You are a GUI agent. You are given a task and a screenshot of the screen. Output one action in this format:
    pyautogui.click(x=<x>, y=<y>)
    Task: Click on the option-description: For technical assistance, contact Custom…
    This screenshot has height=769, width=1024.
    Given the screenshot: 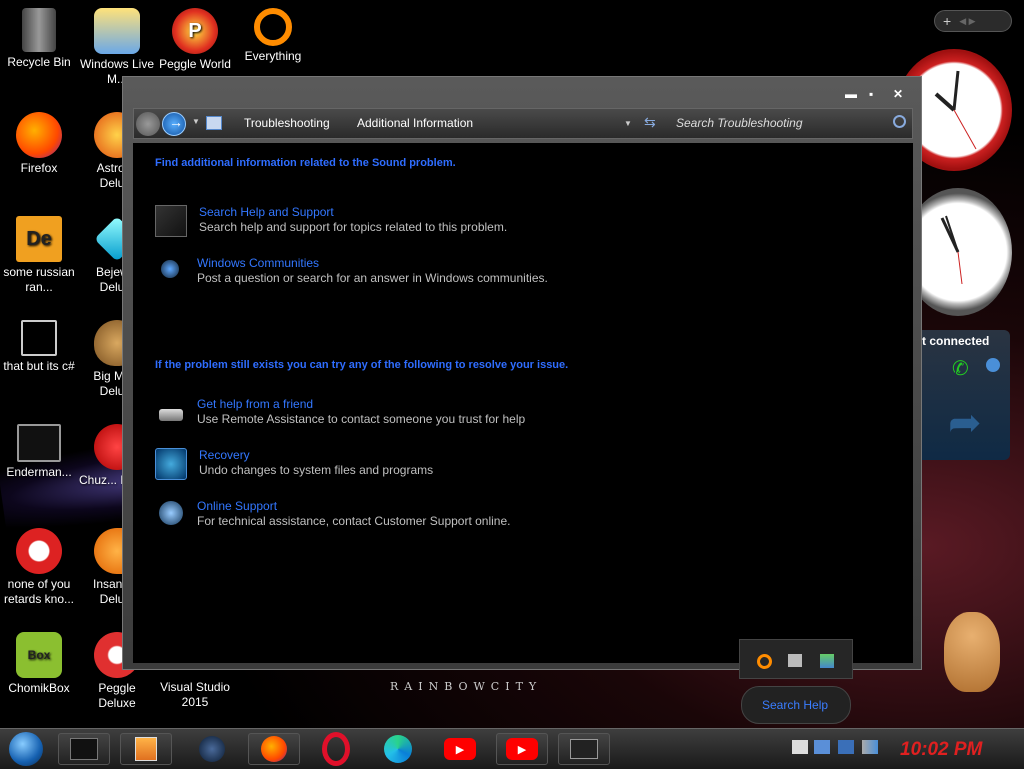 What is the action you would take?
    pyautogui.click(x=354, y=521)
    